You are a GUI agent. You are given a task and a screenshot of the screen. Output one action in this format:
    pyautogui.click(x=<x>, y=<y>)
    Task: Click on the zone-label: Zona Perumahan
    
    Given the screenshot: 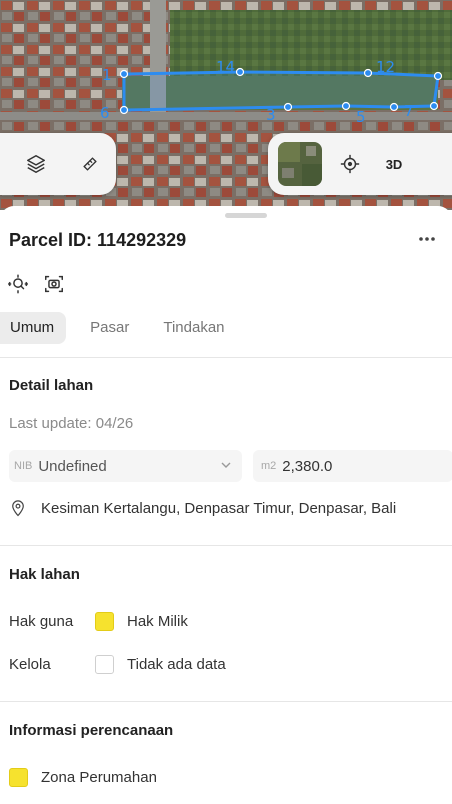 What is the action you would take?
    pyautogui.click(x=99, y=777)
    